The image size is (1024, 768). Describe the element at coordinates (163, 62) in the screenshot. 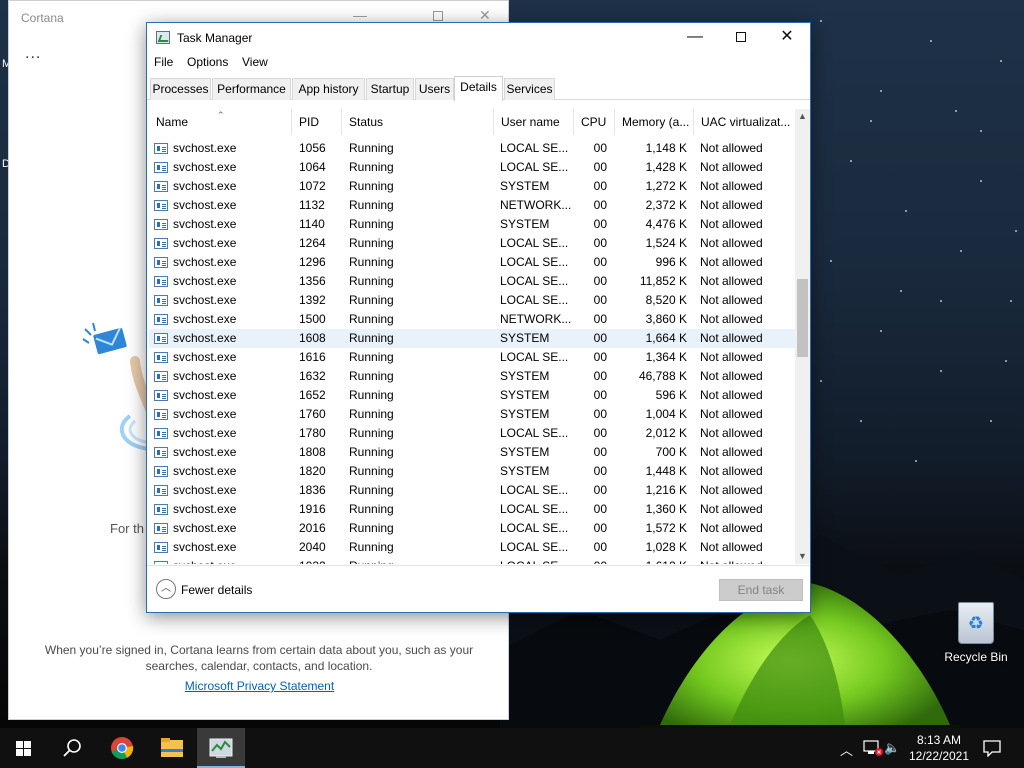

I see `menu-file: File` at that location.